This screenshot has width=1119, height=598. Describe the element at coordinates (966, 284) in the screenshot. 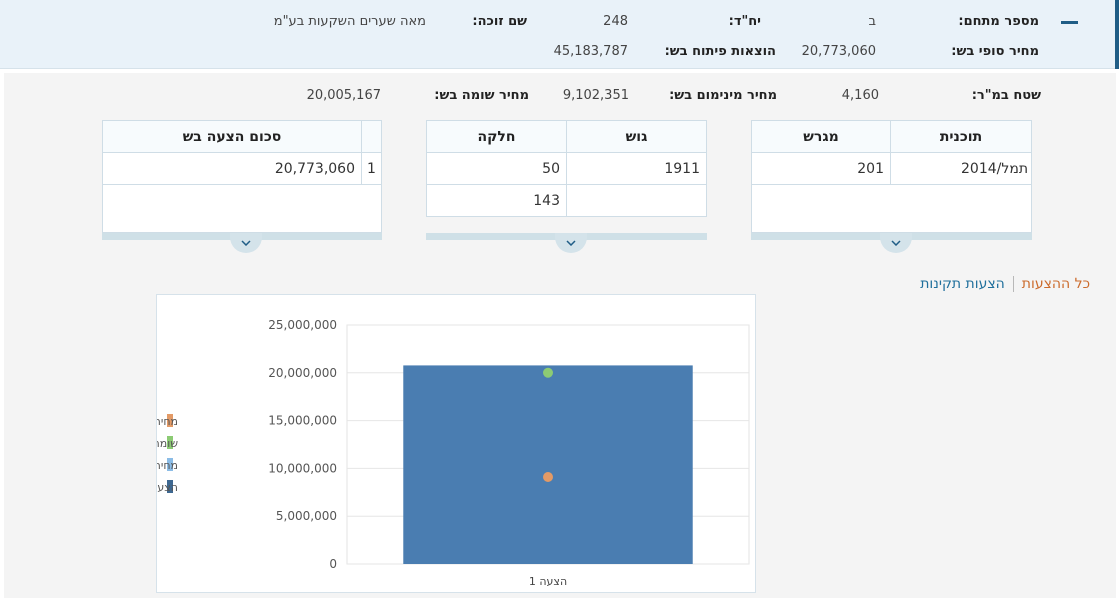

I see `tab-valid-offers: הצעות תקינות` at that location.